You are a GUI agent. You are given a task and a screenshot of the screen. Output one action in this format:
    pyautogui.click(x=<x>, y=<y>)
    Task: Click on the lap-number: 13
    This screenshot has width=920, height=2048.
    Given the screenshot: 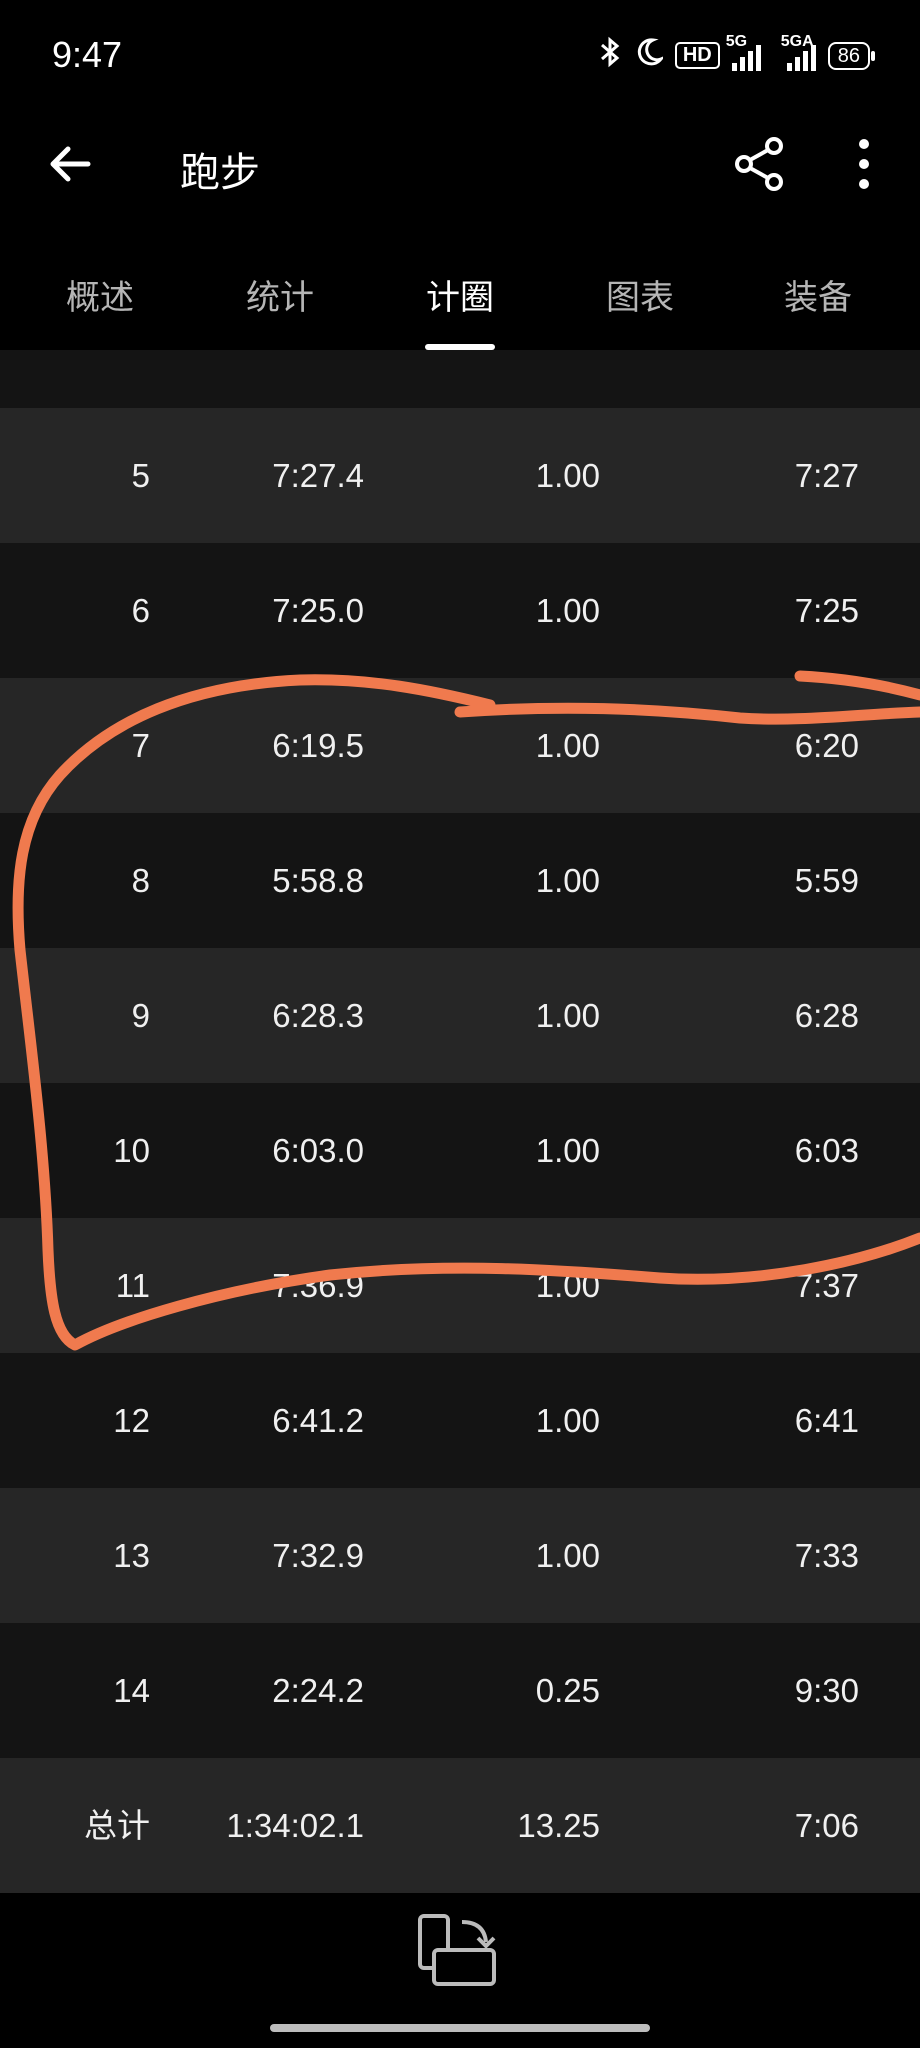 What is the action you would take?
    pyautogui.click(x=131, y=1555)
    